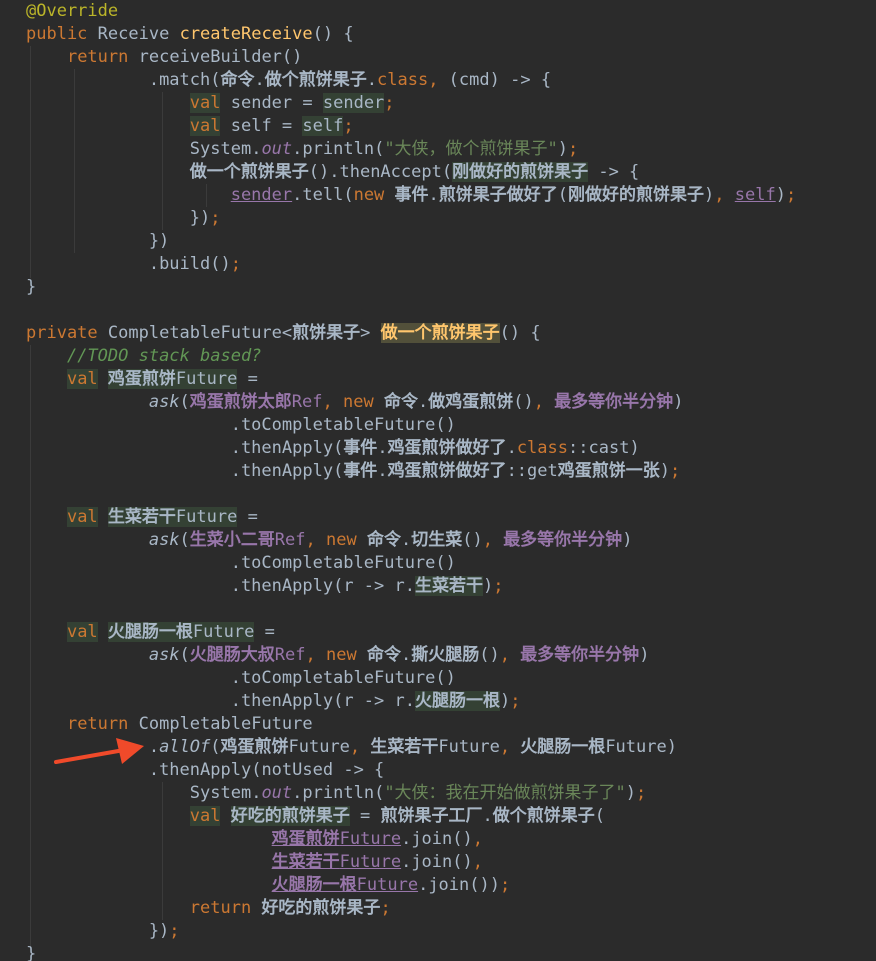 The image size is (876, 961). What do you see at coordinates (241, 678) in the screenshot?
I see `code-line-30: .toCompletableFuture()` at bounding box center [241, 678].